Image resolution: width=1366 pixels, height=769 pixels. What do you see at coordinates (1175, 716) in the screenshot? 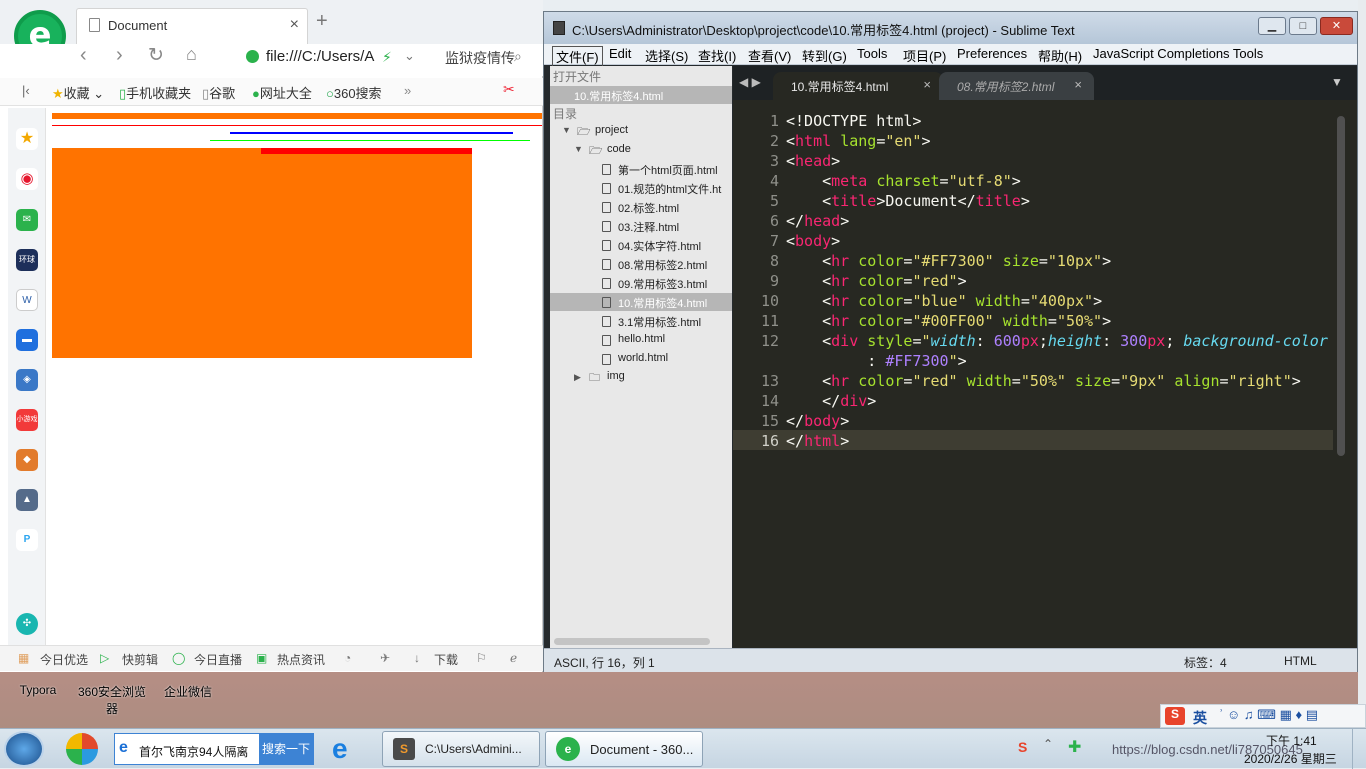
I see `sogou-icon: S` at bounding box center [1175, 716].